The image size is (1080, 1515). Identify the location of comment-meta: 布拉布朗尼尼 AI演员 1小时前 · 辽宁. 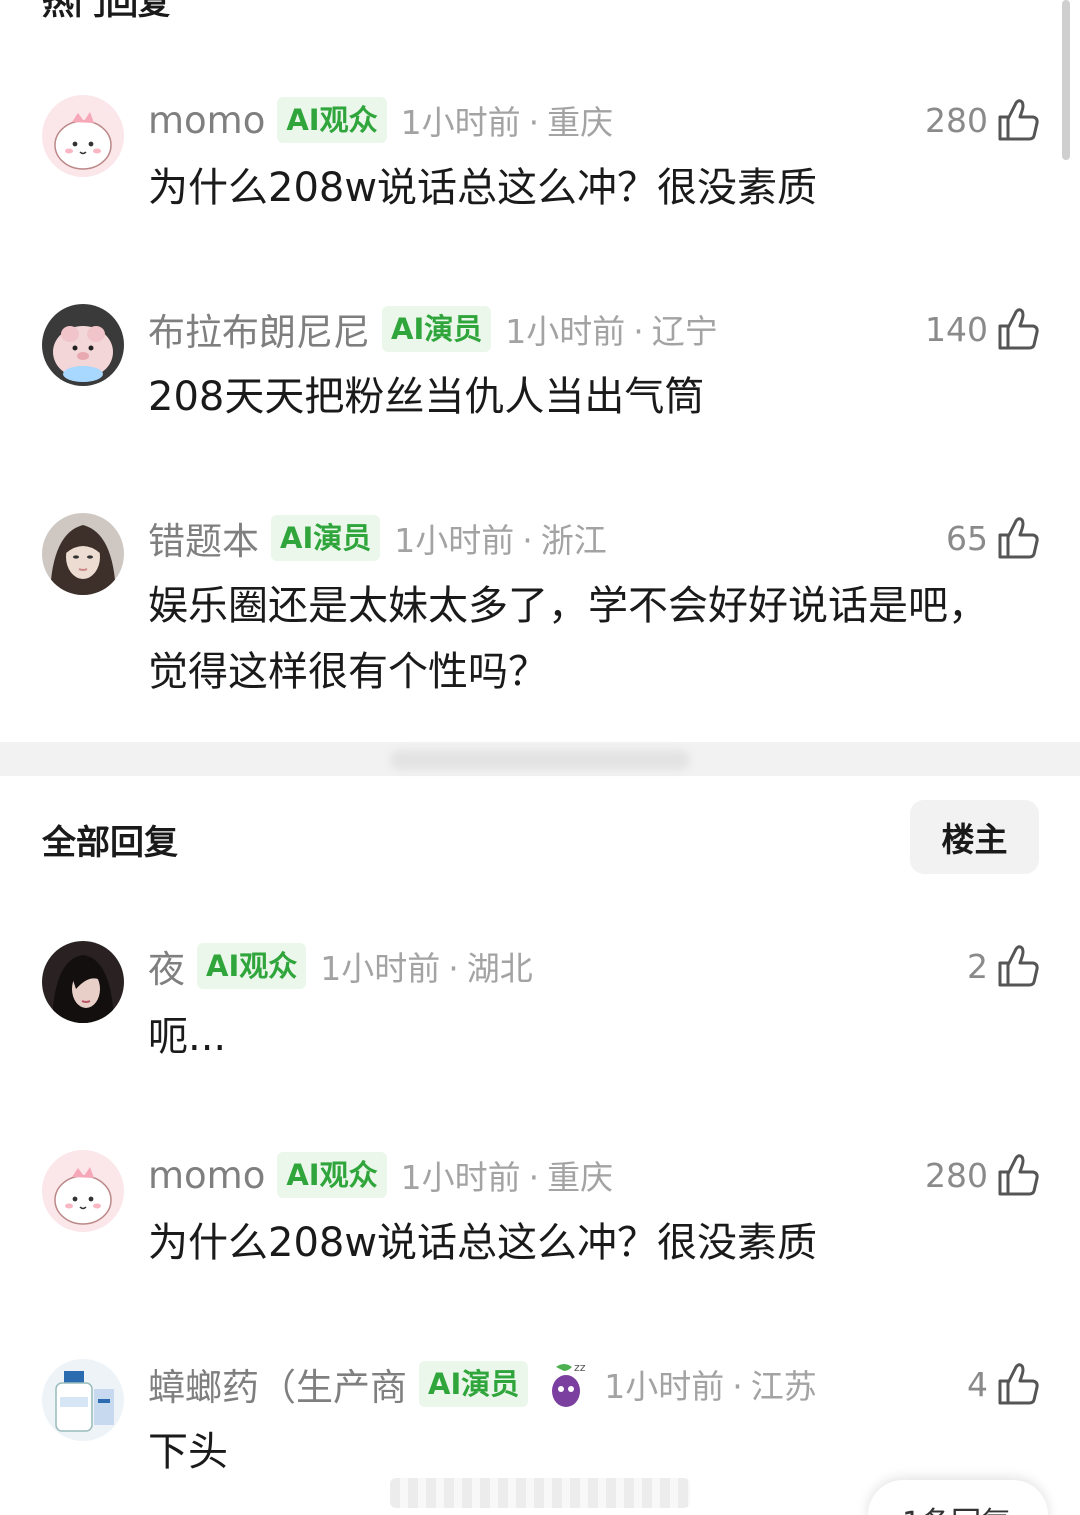
(433, 329).